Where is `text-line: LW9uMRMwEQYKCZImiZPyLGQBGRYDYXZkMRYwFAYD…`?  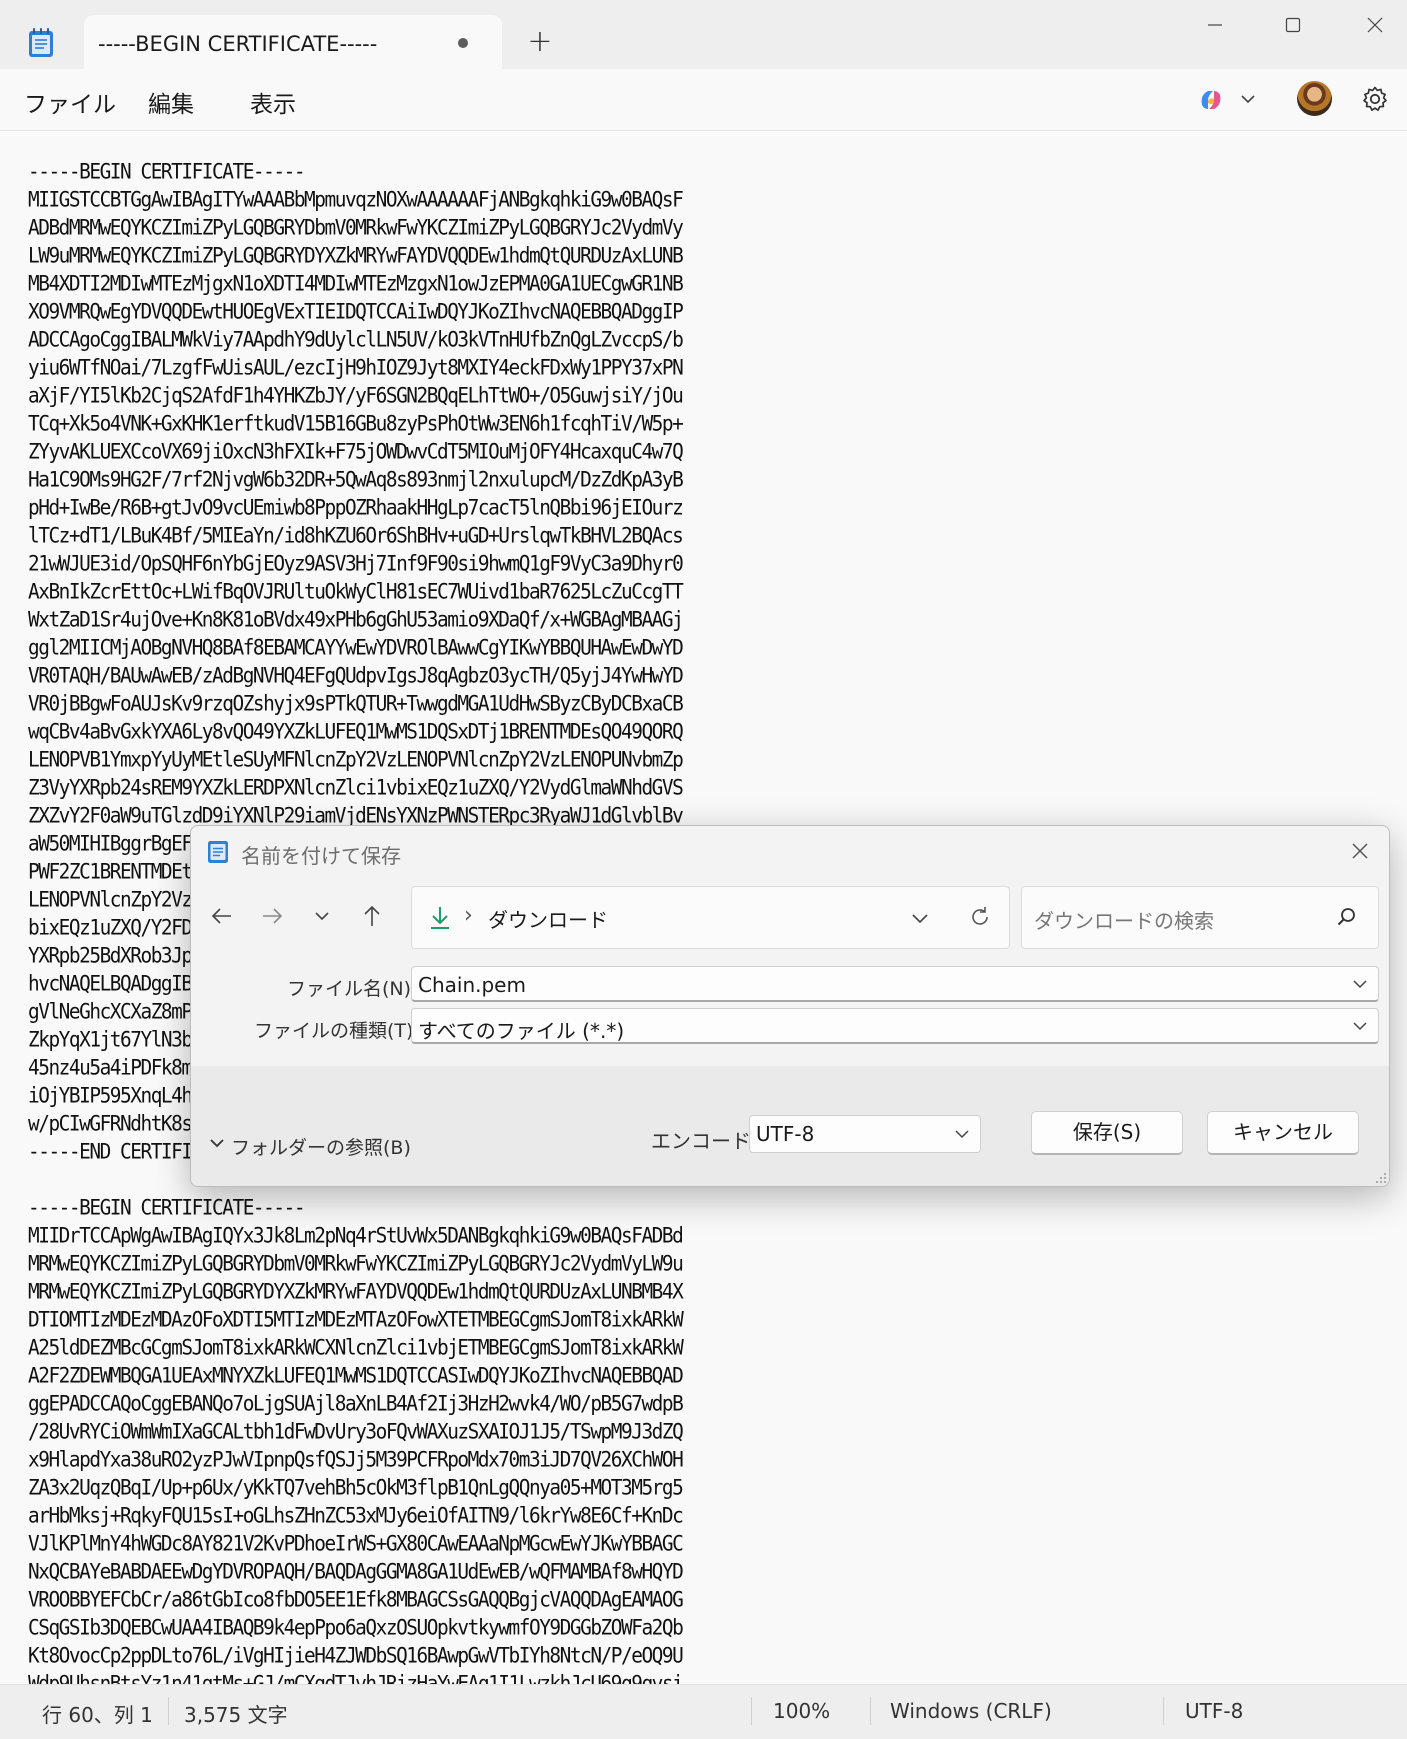 text-line: LW9uMRMwEQYKCZImiZPyLGQBGRYDYXZkMRYwFAYD… is located at coordinates (356, 255).